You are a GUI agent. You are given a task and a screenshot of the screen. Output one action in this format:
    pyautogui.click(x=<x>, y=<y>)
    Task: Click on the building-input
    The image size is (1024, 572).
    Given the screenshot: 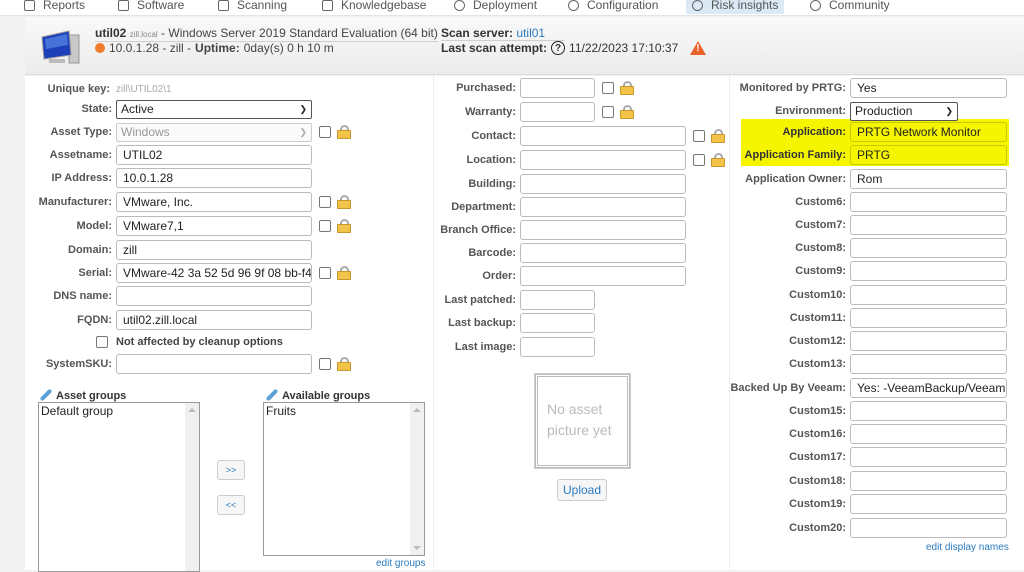 What is the action you would take?
    pyautogui.click(x=603, y=184)
    